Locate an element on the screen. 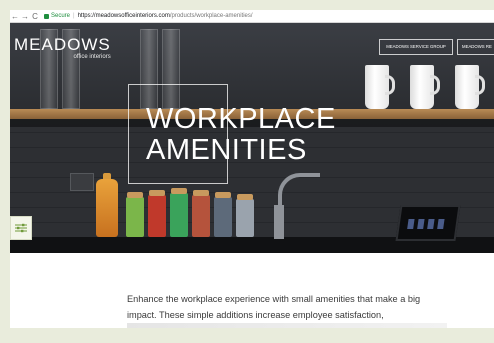 The height and width of the screenshot is (343, 494). sliders-icon is located at coordinates (21, 228).